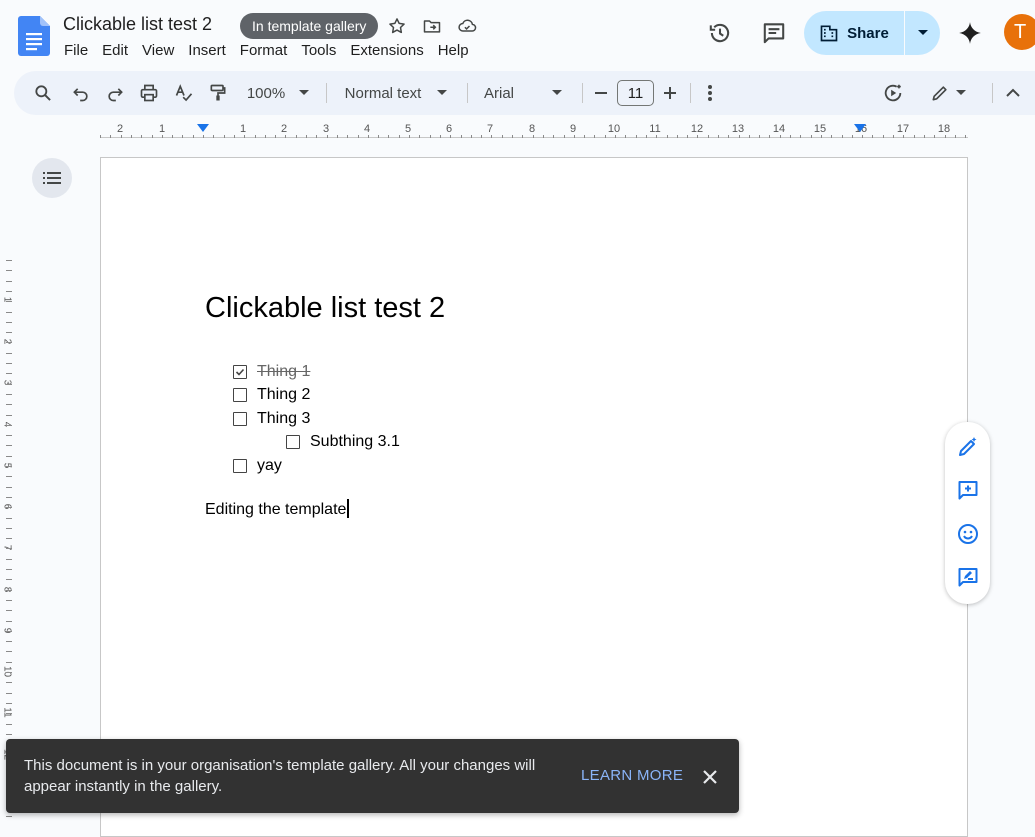  I want to click on star-icon, so click(397, 26).